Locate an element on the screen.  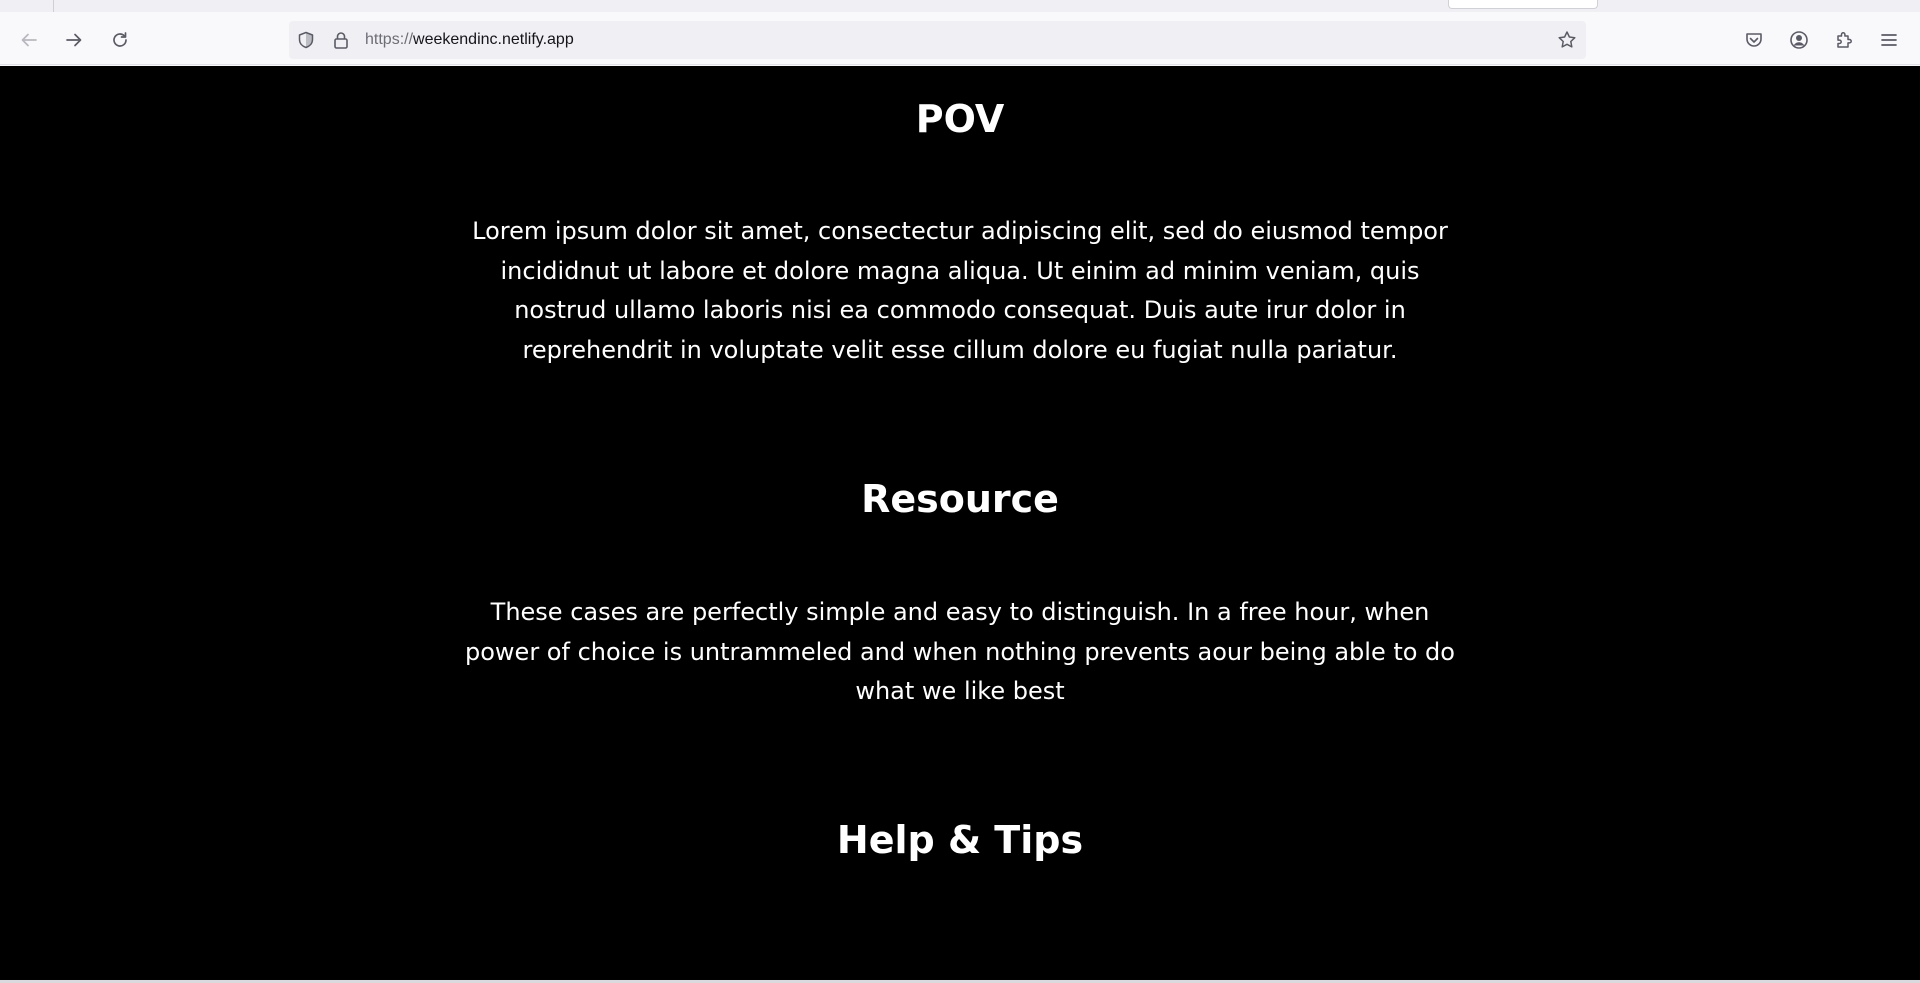
star-icon is located at coordinates (1567, 40).